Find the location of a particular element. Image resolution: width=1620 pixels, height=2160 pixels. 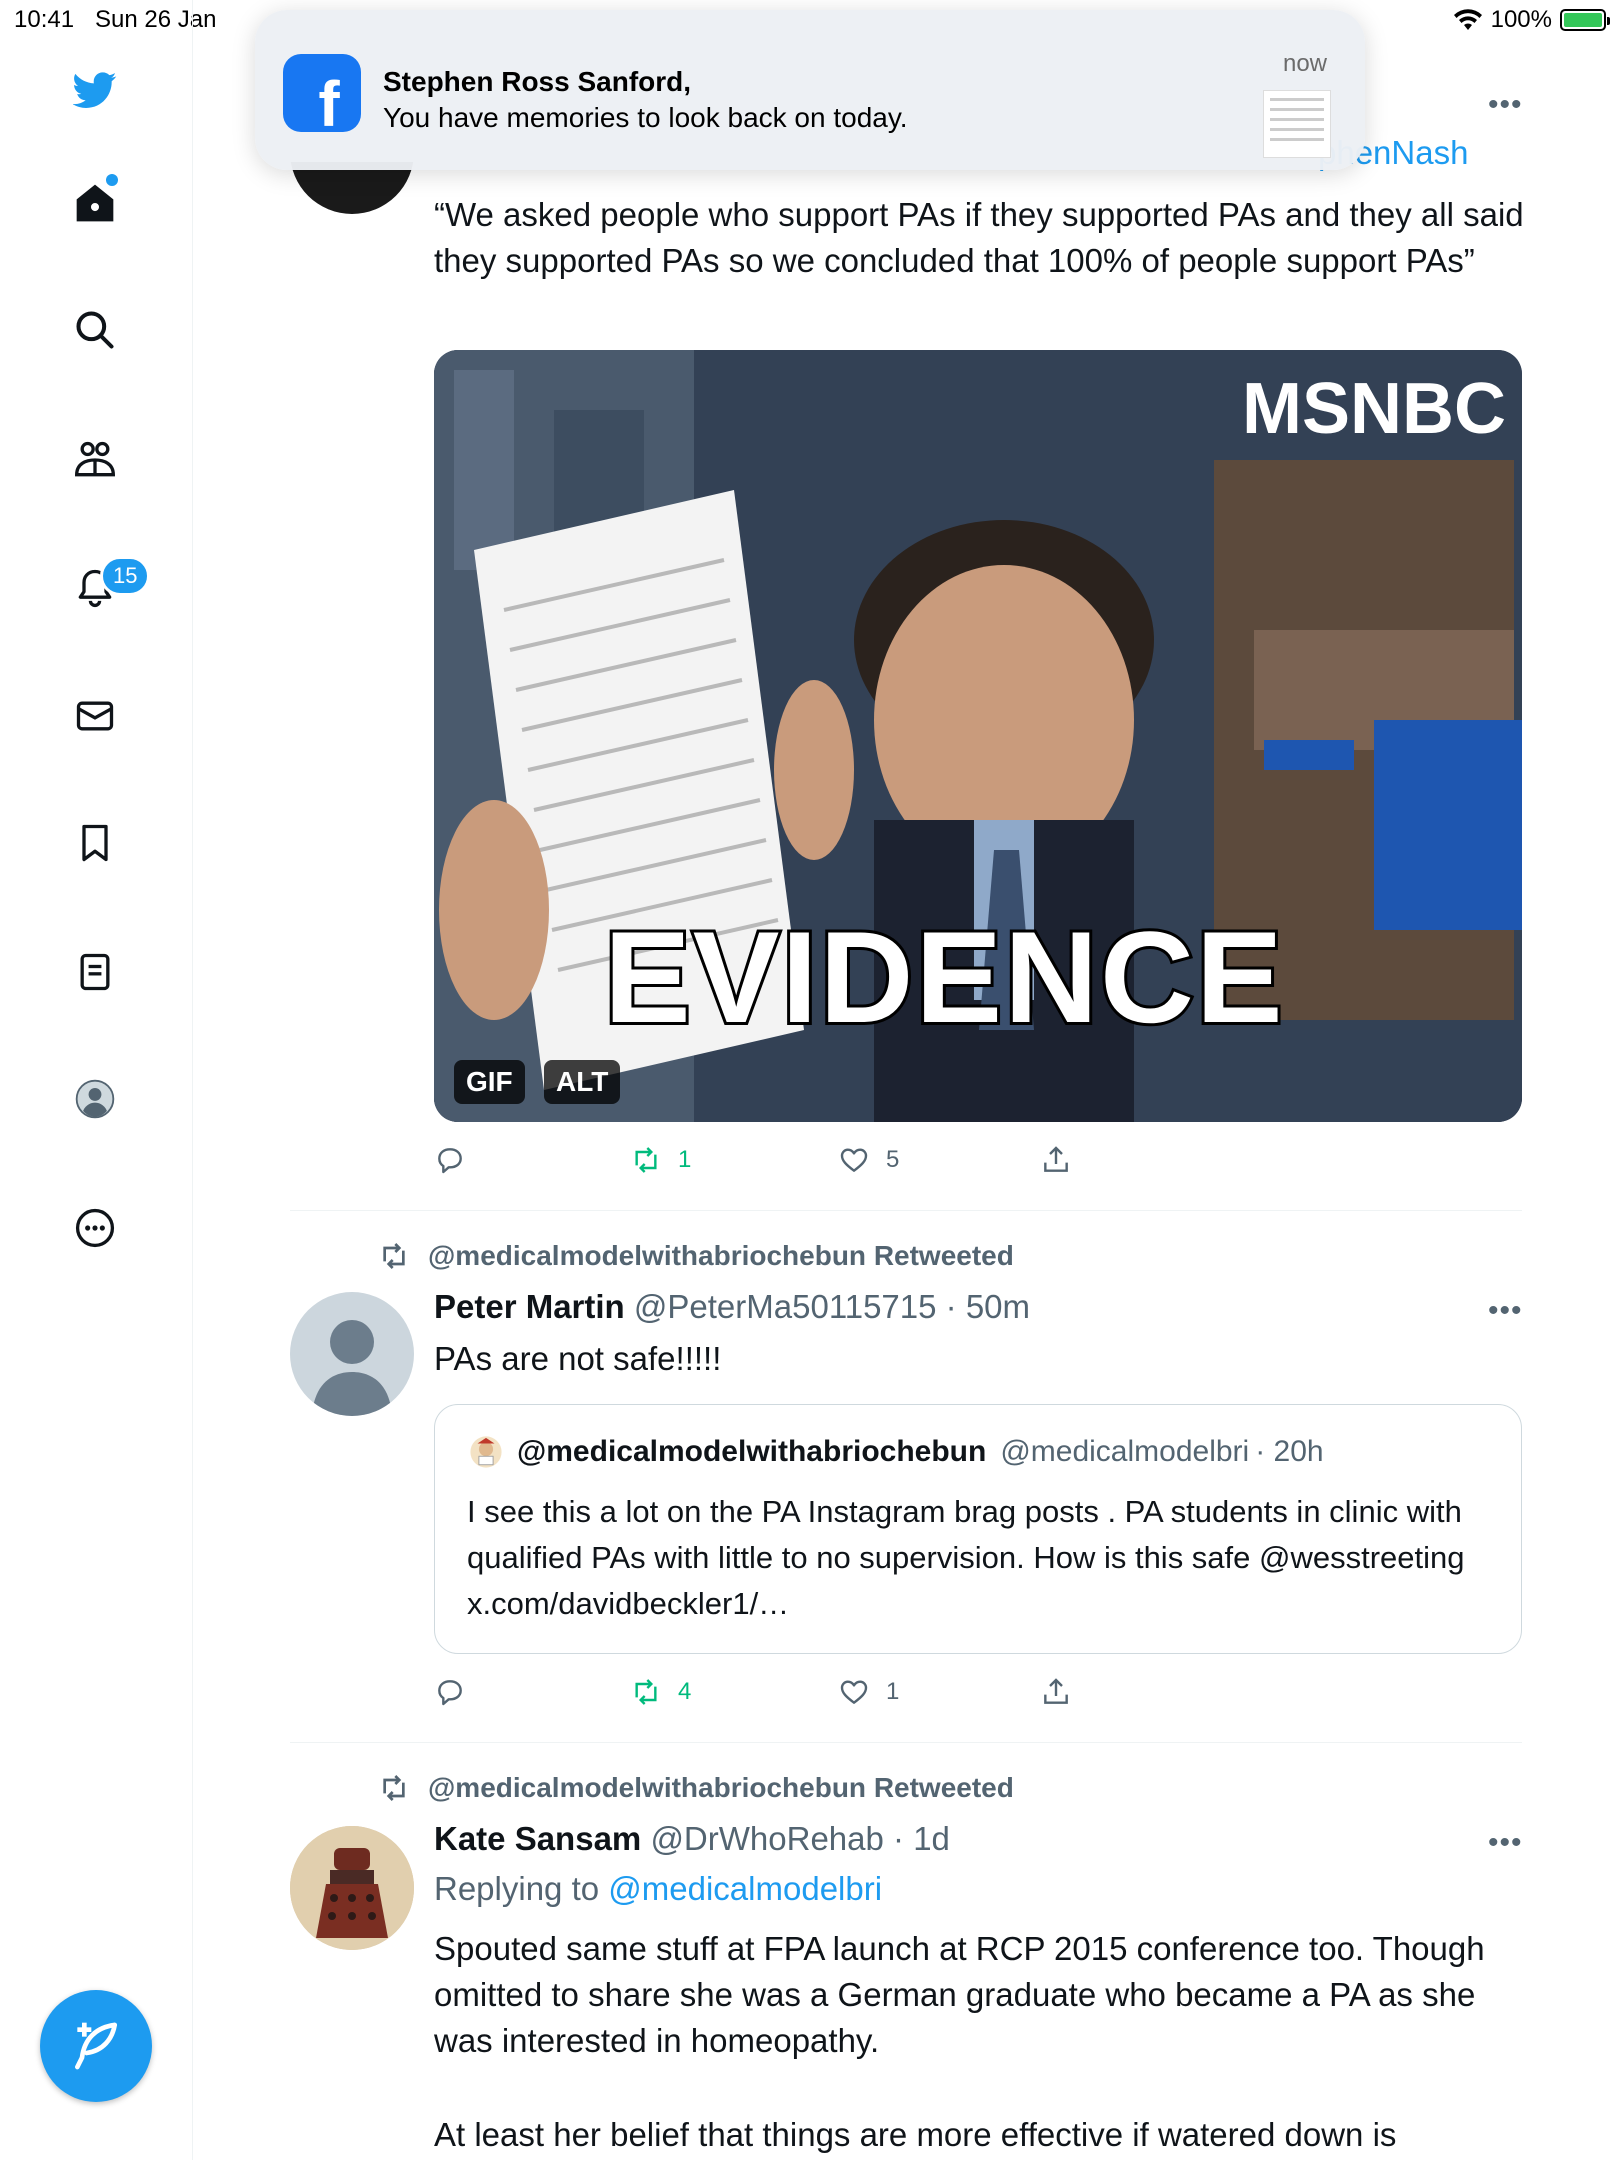

dalek-avatar-icon is located at coordinates (352, 1888).